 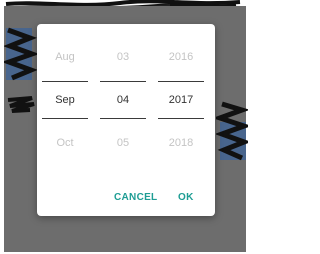 What do you see at coordinates (181, 143) in the screenshot?
I see `year-next: 2018` at bounding box center [181, 143].